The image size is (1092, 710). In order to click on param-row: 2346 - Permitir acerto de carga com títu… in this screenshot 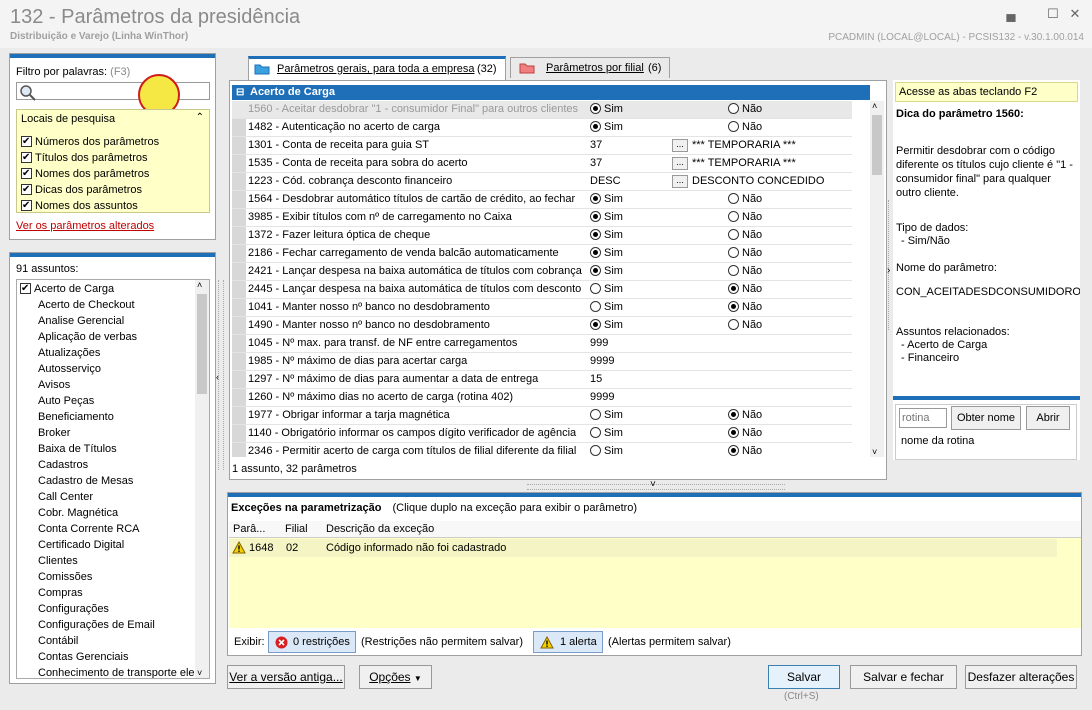, I will do `click(542, 450)`.